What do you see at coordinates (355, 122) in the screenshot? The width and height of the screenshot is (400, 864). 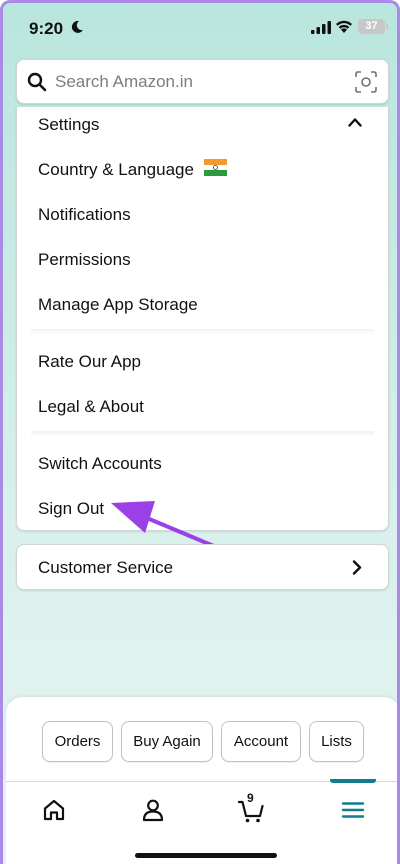 I see `chevron-up-icon` at bounding box center [355, 122].